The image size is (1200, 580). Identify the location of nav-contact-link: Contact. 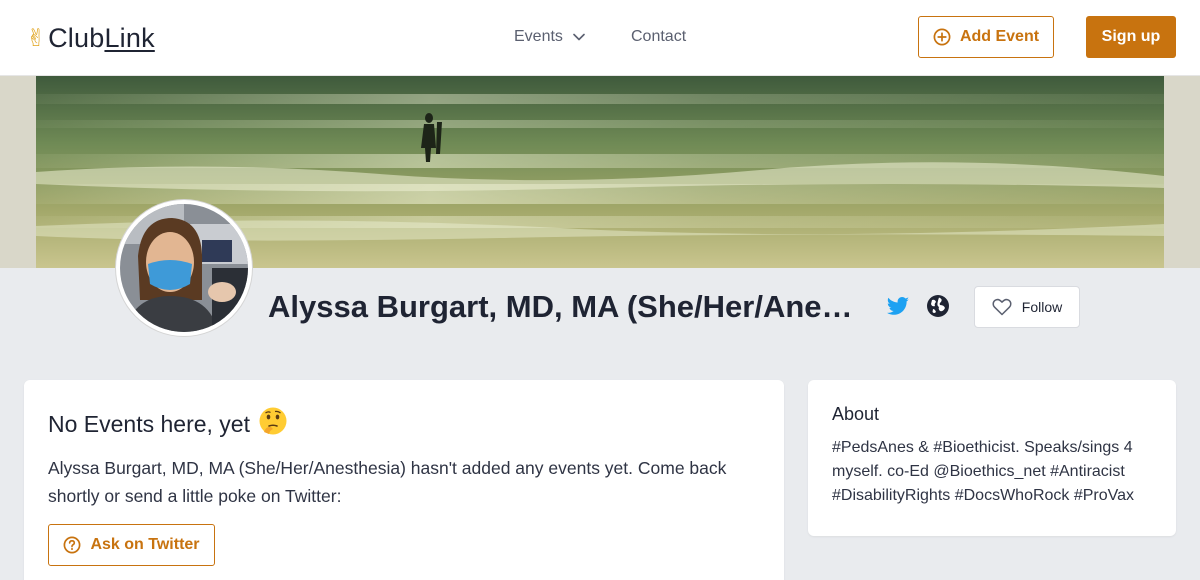
(658, 37).